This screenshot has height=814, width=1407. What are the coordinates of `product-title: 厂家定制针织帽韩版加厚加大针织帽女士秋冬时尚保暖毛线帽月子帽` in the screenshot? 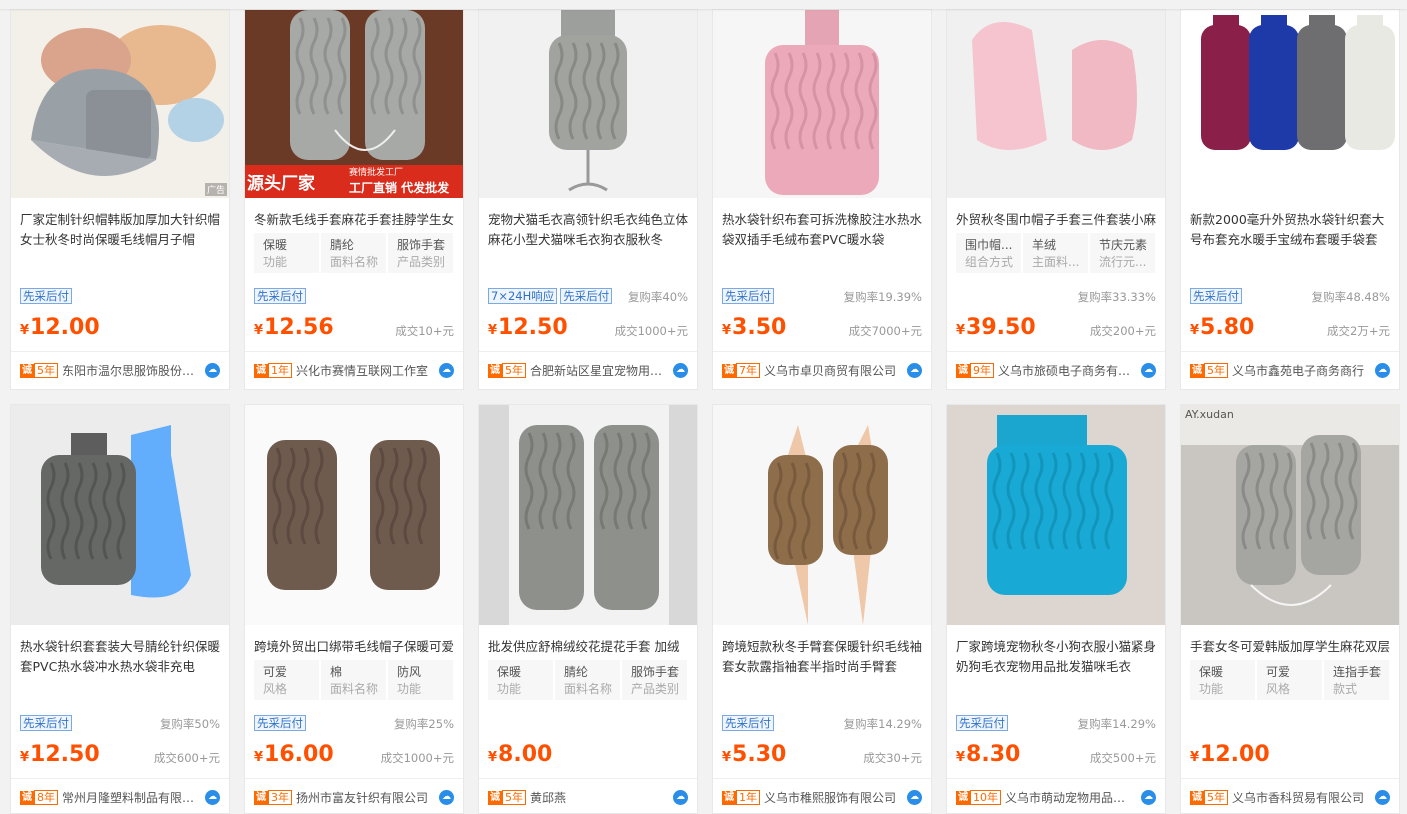 It's located at (120, 230).